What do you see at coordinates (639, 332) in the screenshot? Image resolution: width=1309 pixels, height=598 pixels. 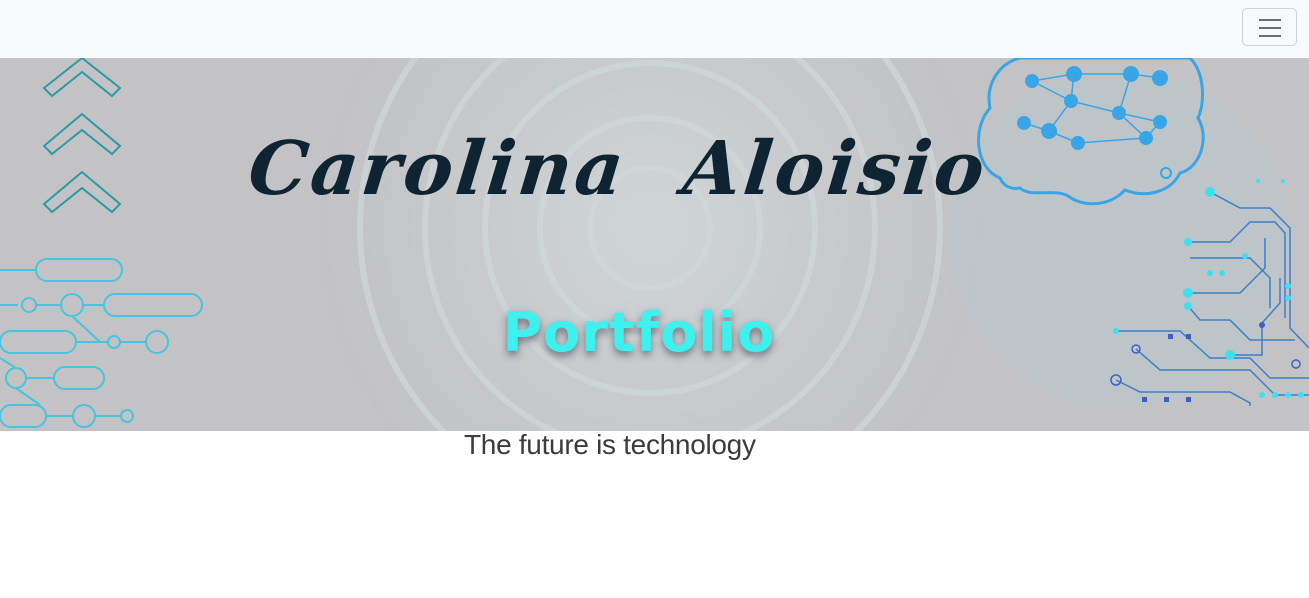 I see `hero-portfolio-subtitle: Portfolio` at bounding box center [639, 332].